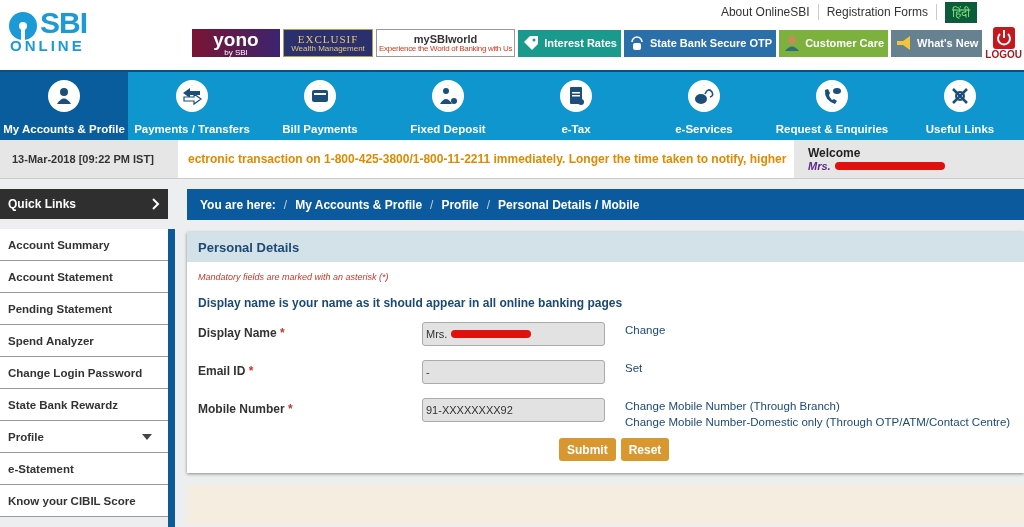  I want to click on deposit-icon, so click(448, 96).